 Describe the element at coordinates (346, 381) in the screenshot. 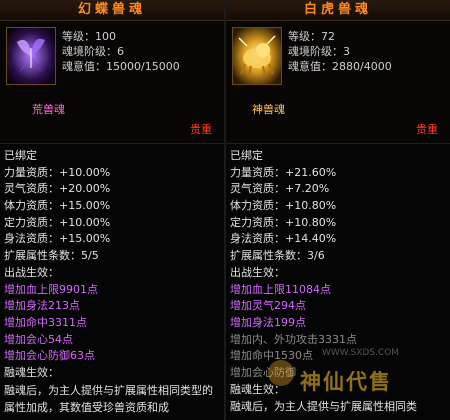

I see `watermark-logo: 神仙代售` at that location.